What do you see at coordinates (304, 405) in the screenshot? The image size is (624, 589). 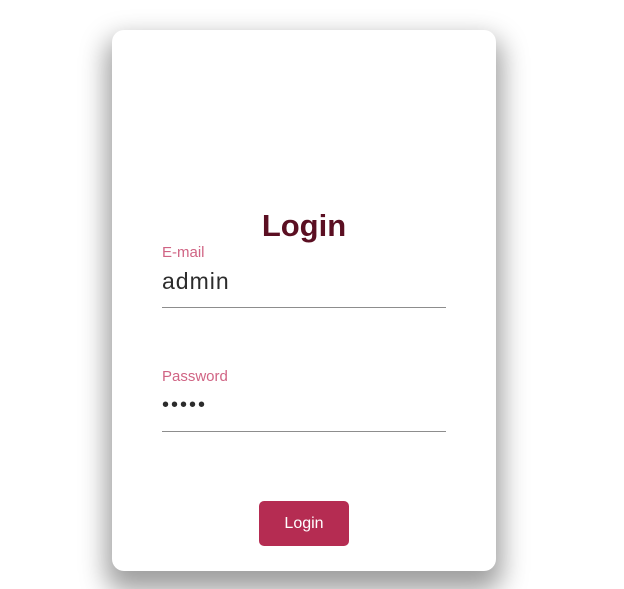 I see `password-field` at bounding box center [304, 405].